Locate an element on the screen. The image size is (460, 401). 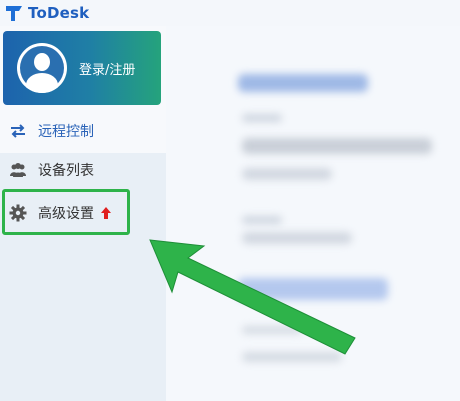
user-avatar-icon is located at coordinates (42, 68).